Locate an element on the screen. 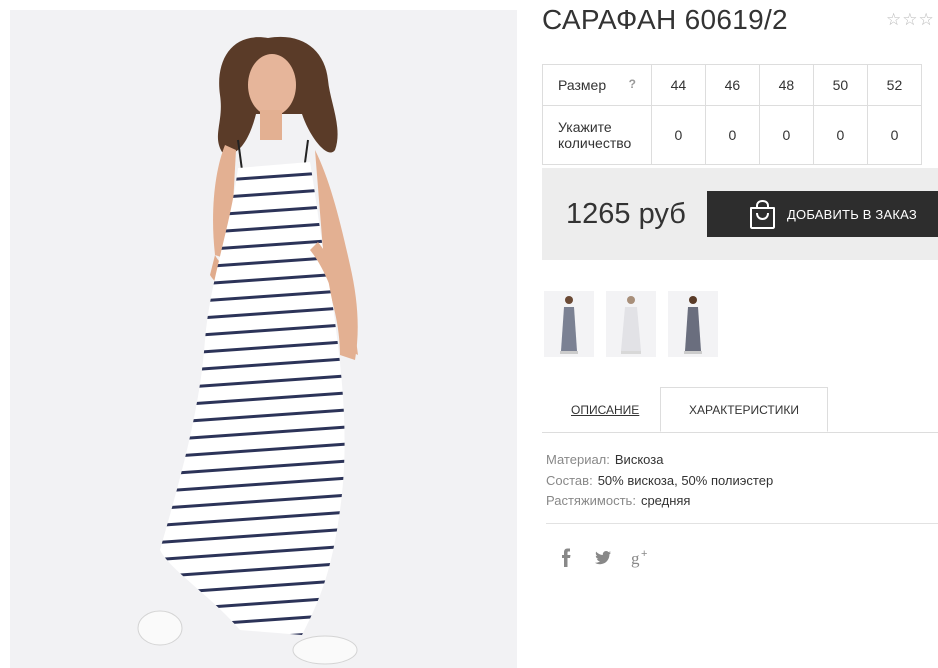  spec-value: Вискоза is located at coordinates (639, 459).